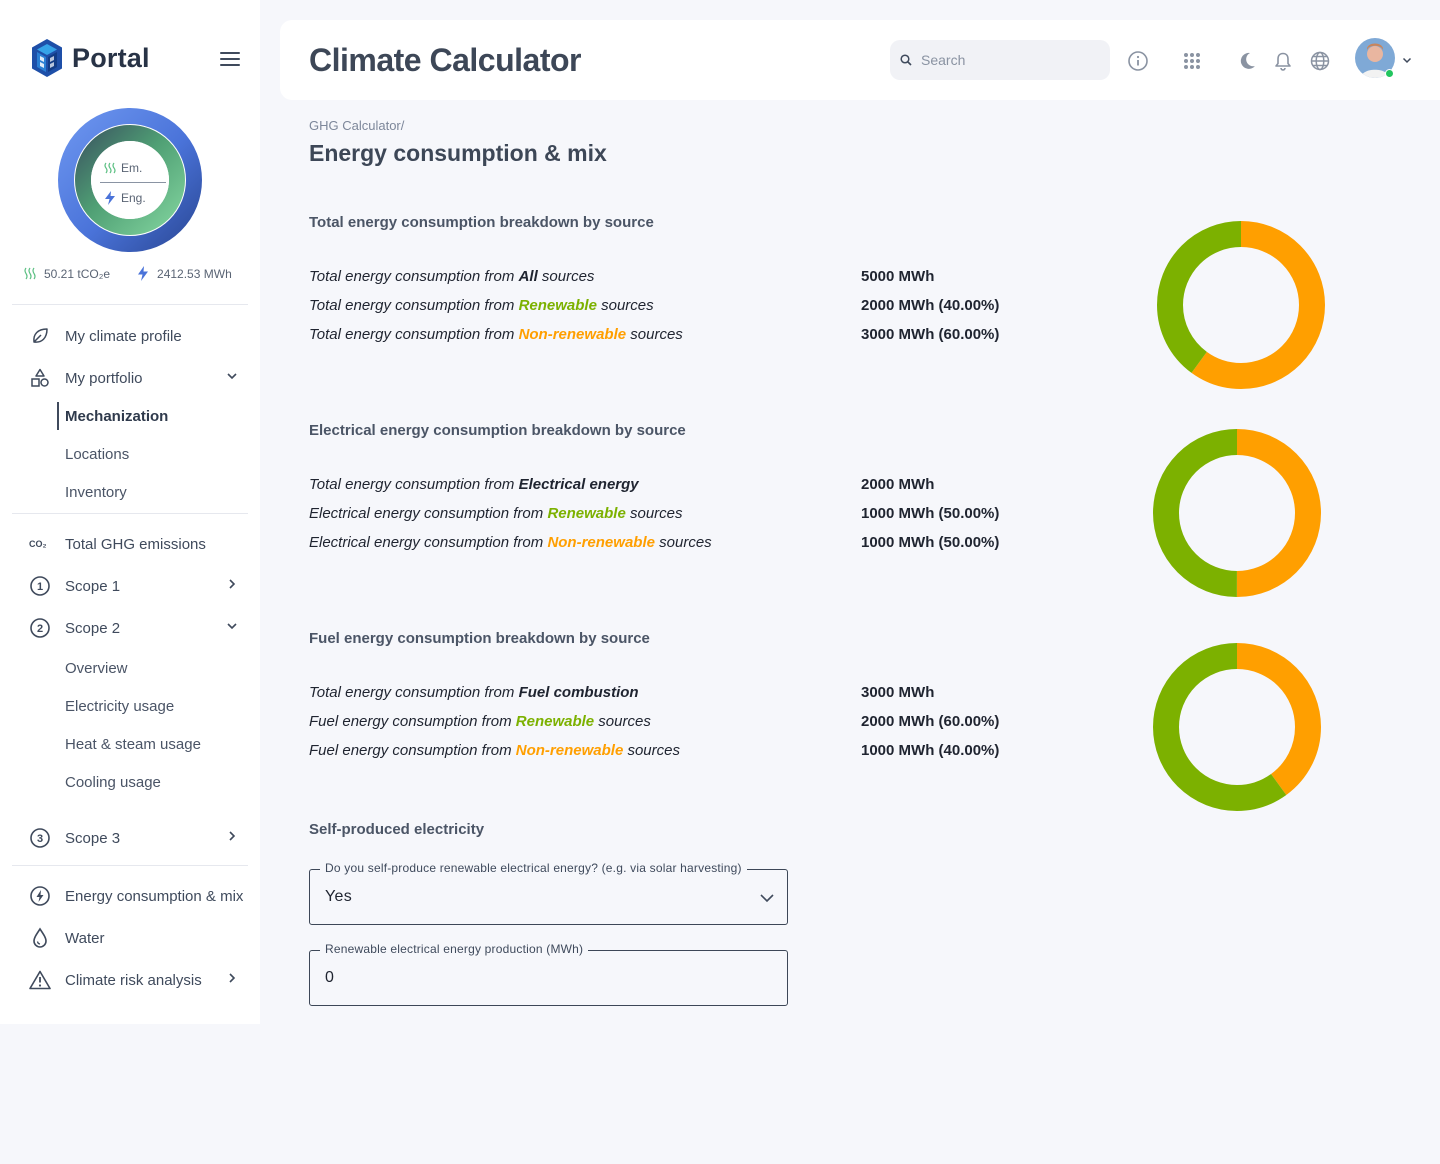 This screenshot has height=1164, width=1440. Describe the element at coordinates (128, 273) in the screenshot. I see `sidebar-stats: 50.21 tCO₂e 2412.53 MWh` at that location.